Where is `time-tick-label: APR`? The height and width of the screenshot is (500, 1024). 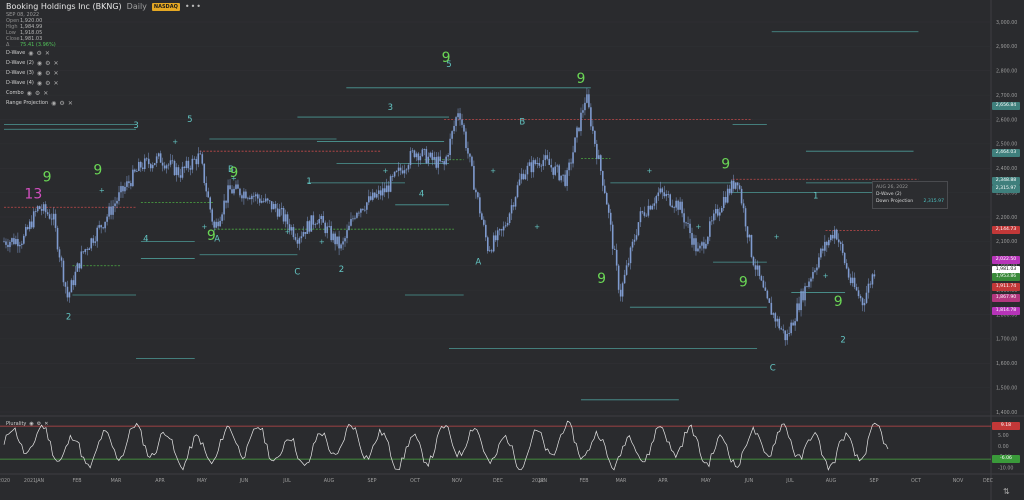
time-tick-label: APR is located at coordinates (663, 481).